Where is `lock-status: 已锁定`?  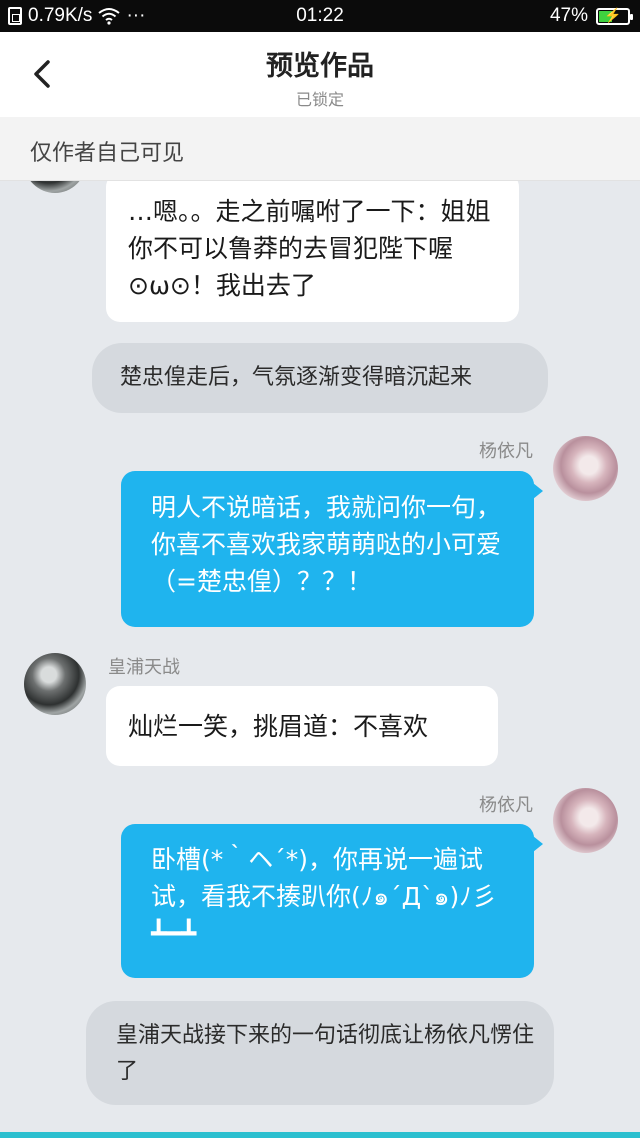
lock-status: 已锁定 is located at coordinates (319, 99).